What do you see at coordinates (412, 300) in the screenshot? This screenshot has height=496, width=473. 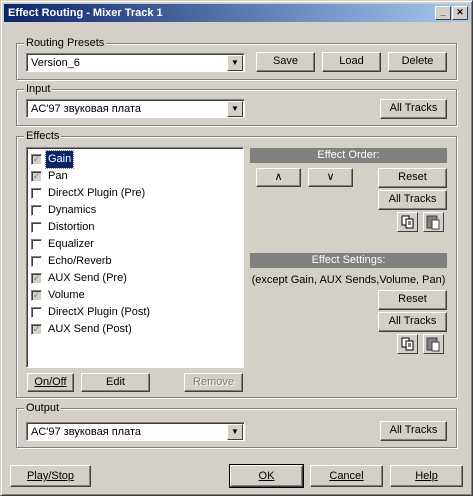 I see `settings-reset-button: Reset` at bounding box center [412, 300].